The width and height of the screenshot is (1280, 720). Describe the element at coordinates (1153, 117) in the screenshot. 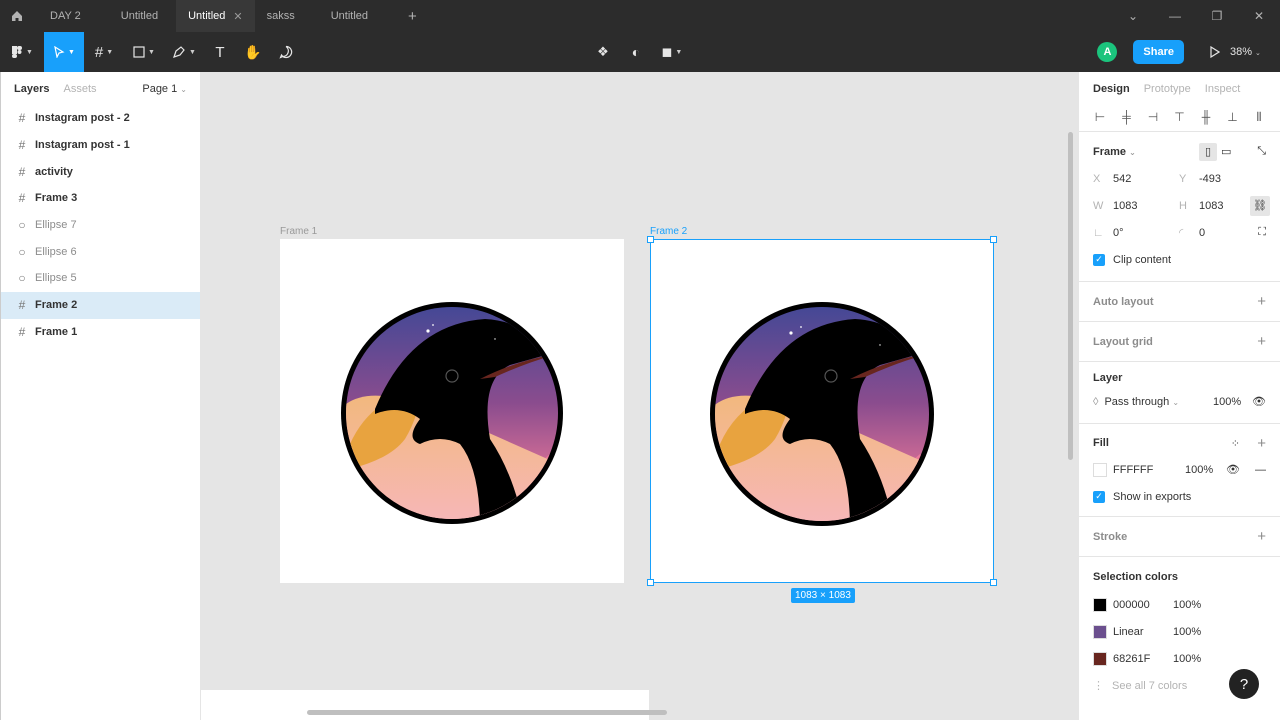

I see `align-right-icon: ⊣` at that location.